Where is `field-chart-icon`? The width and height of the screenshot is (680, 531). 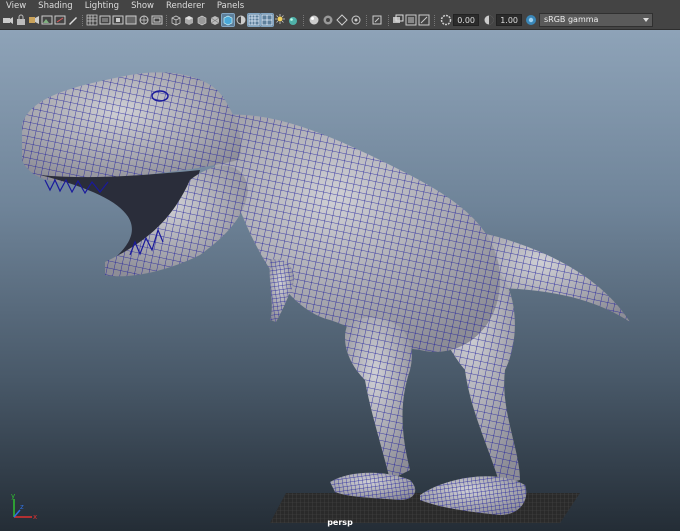
field-chart-icon is located at coordinates (144, 20).